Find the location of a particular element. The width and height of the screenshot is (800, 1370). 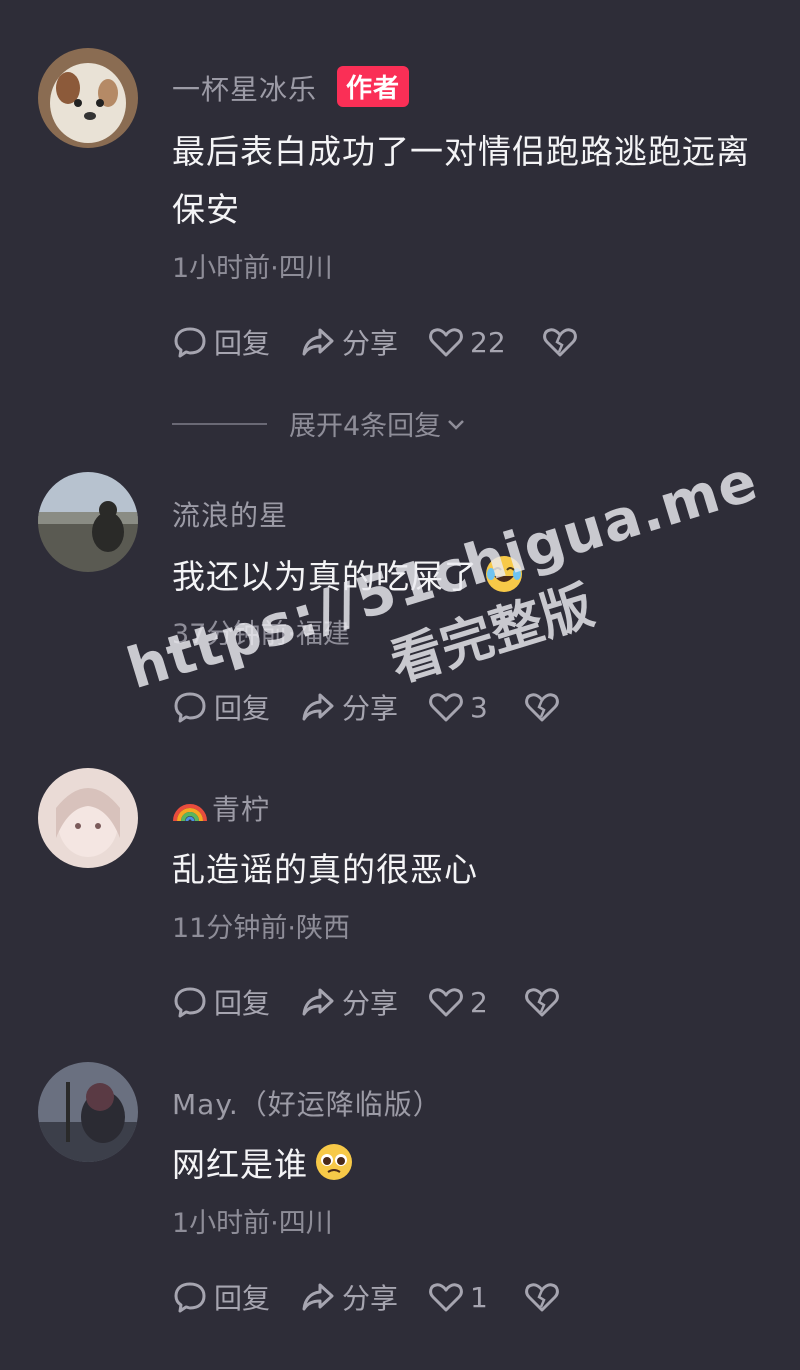

comment-text: 我还以为真的吃屎了 is located at coordinates (472, 577).